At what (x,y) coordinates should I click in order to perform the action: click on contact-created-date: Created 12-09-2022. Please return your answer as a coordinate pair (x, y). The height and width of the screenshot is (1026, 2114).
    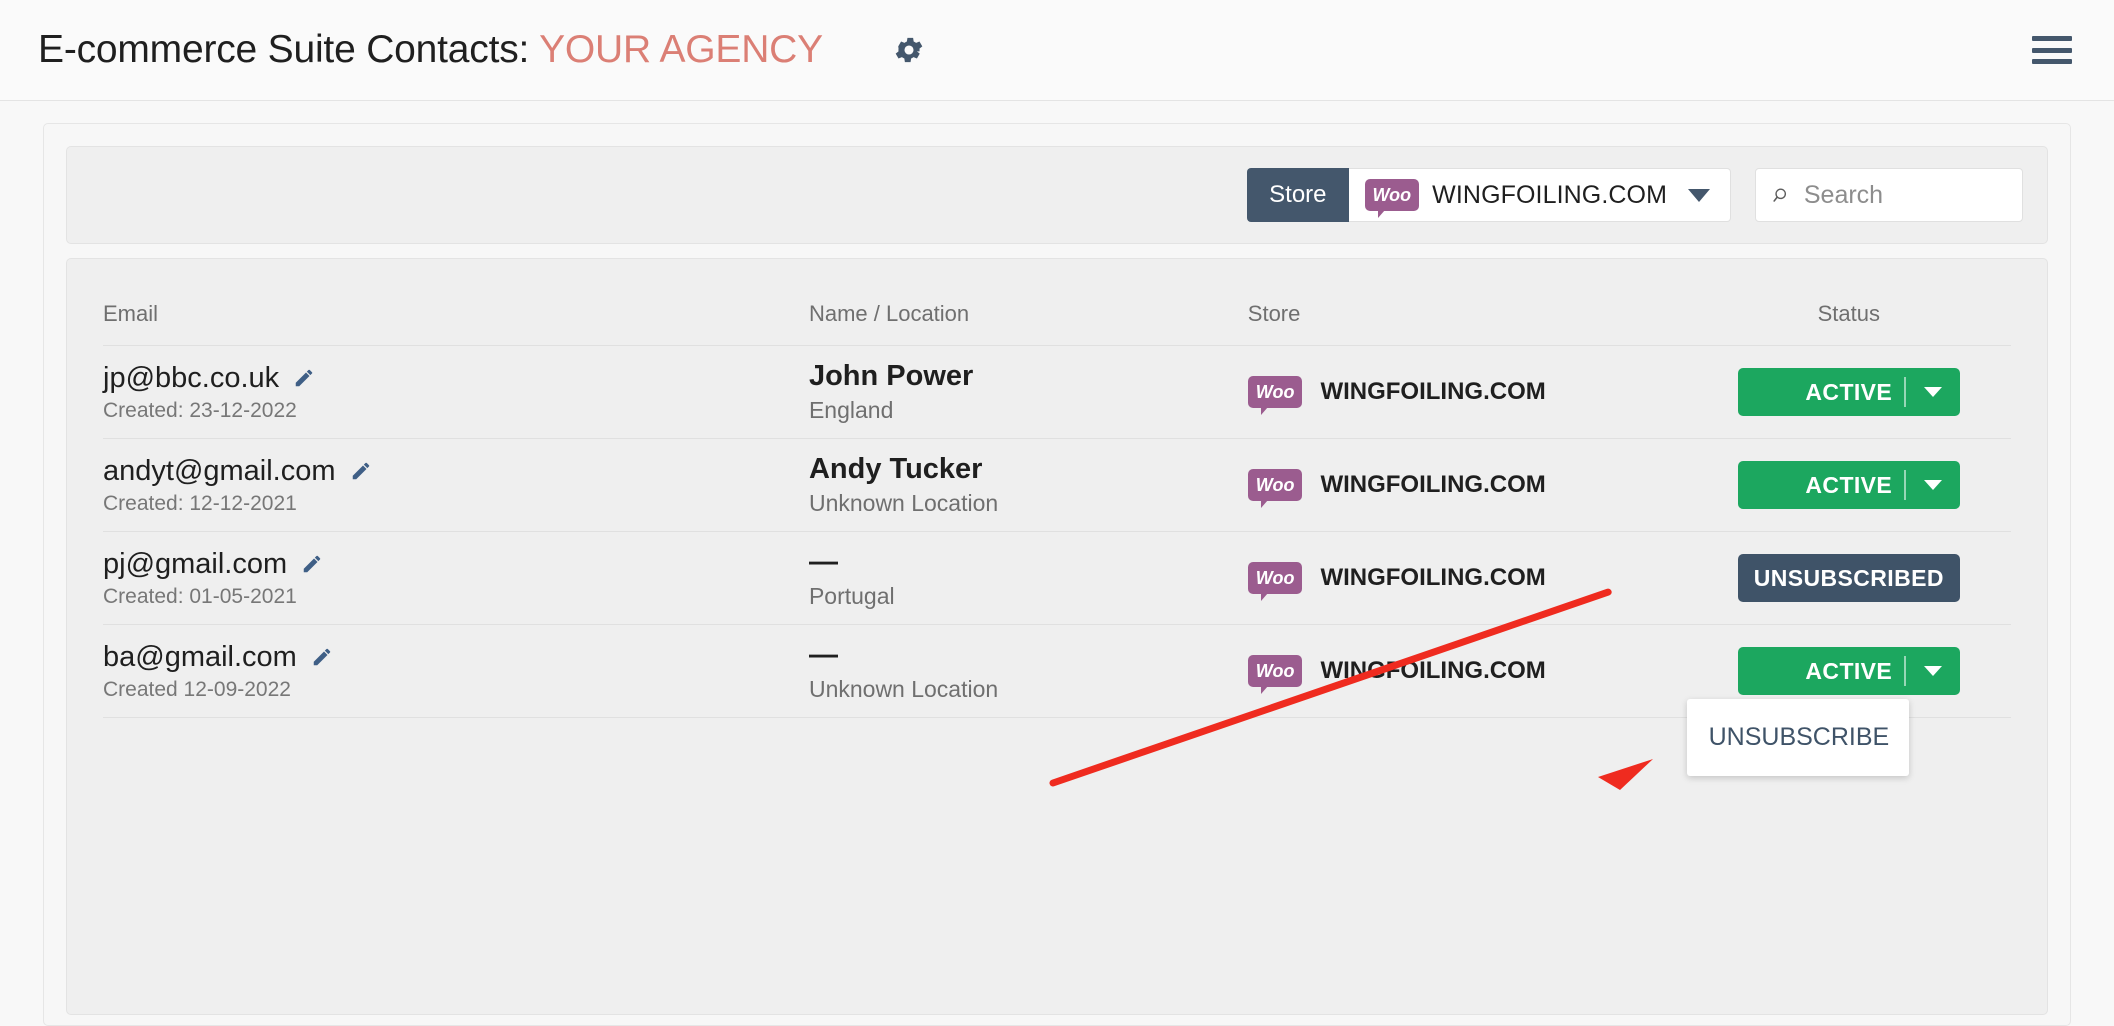
    Looking at the image, I should click on (197, 689).